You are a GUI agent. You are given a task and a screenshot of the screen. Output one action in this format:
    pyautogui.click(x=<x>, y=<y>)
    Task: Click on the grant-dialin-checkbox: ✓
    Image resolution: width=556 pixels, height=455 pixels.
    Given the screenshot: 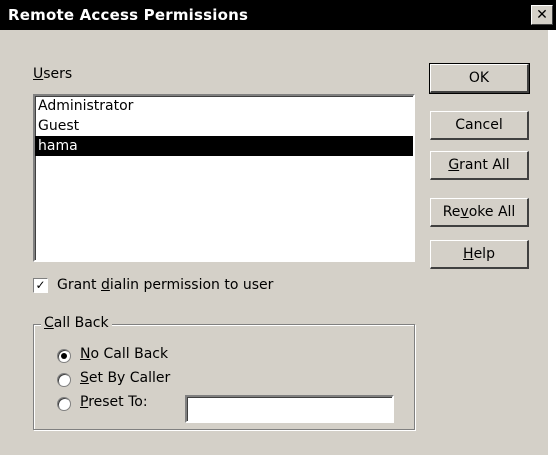 What is the action you would take?
    pyautogui.click(x=40, y=285)
    